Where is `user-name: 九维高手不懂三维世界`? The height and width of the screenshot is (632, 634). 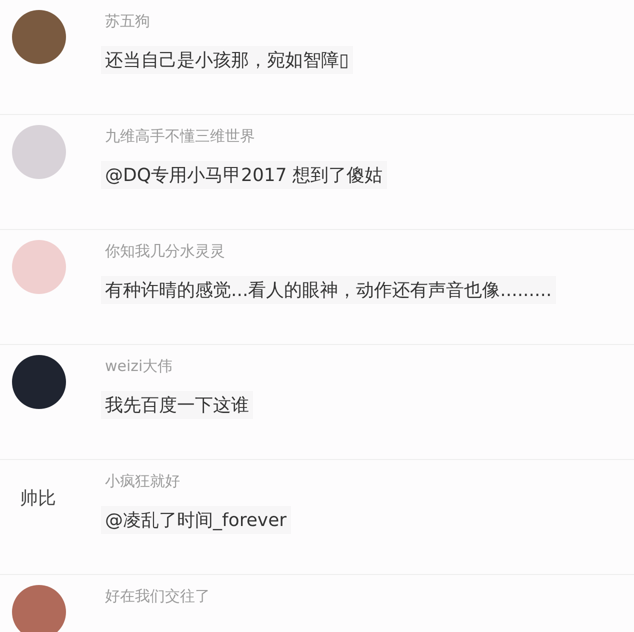
user-name: 九维高手不懂三维世界 is located at coordinates (180, 136).